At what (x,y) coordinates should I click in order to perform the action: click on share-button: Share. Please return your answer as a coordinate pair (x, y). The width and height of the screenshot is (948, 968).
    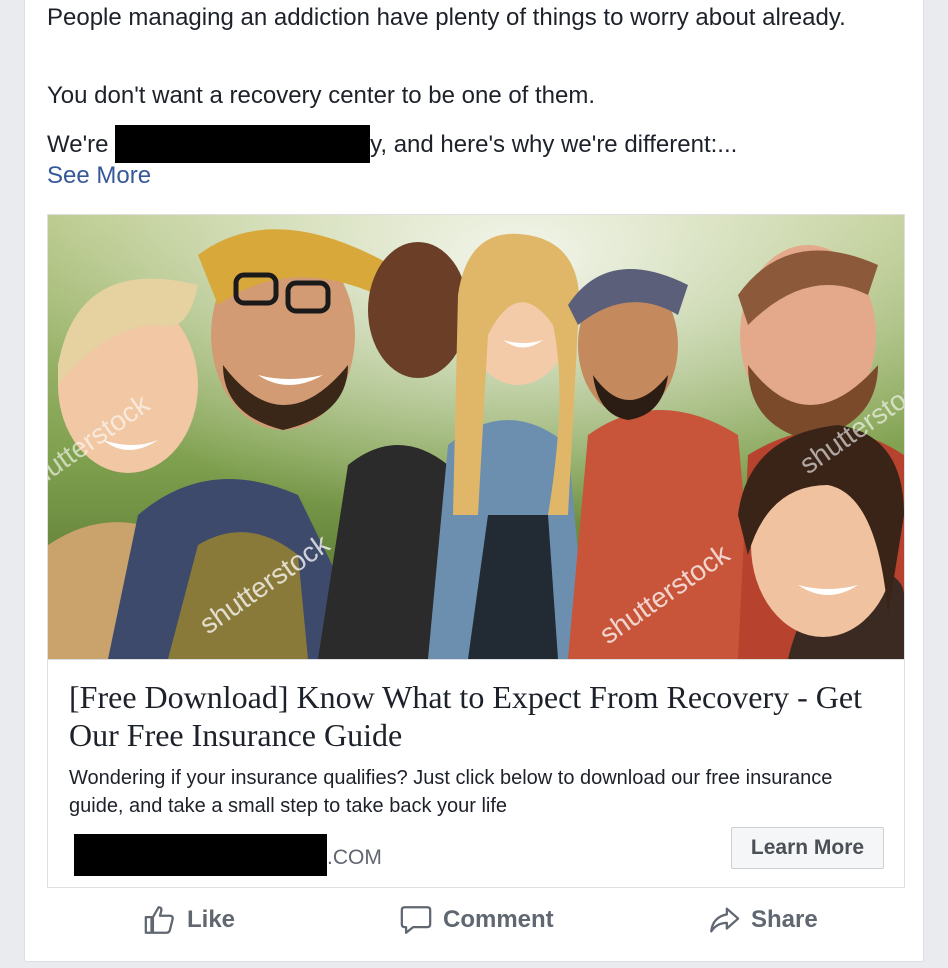
    Looking at the image, I should click on (762, 920).